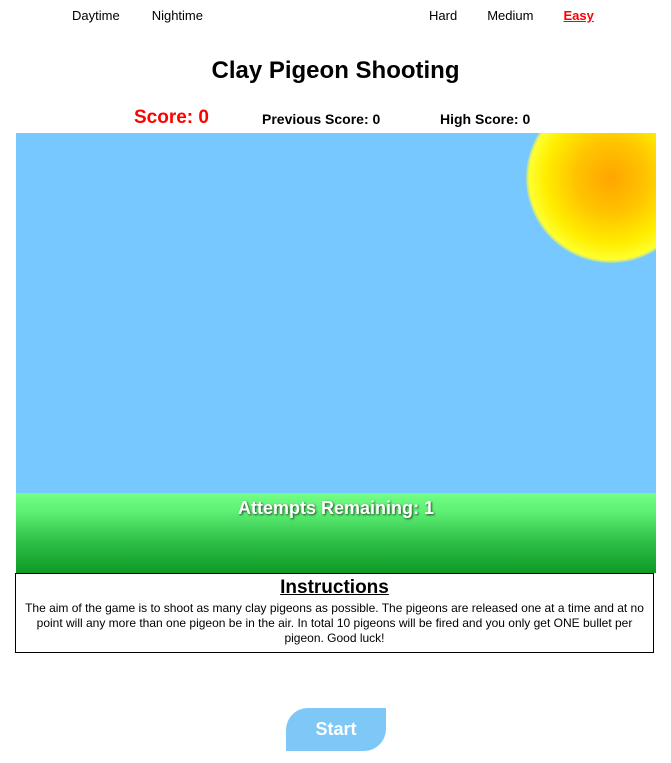 The width and height of the screenshot is (671, 763). What do you see at coordinates (334, 587) in the screenshot?
I see `instructions-heading: Instructions` at bounding box center [334, 587].